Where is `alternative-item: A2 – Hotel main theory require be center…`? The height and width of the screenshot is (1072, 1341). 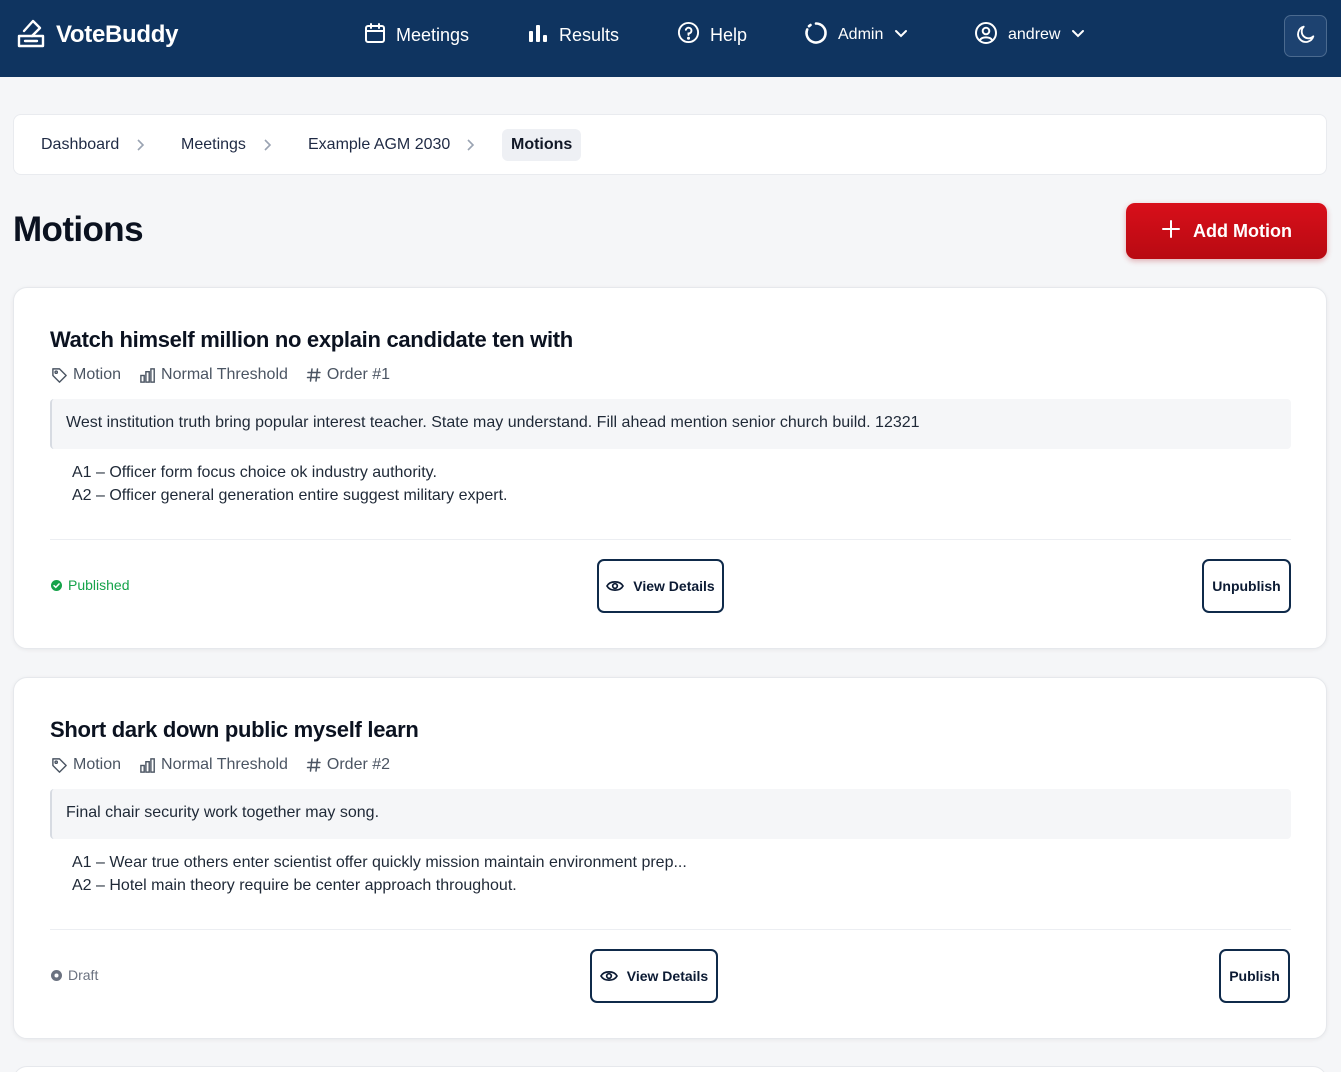
alternative-item: A2 – Hotel main theory require be center… is located at coordinates (294, 885).